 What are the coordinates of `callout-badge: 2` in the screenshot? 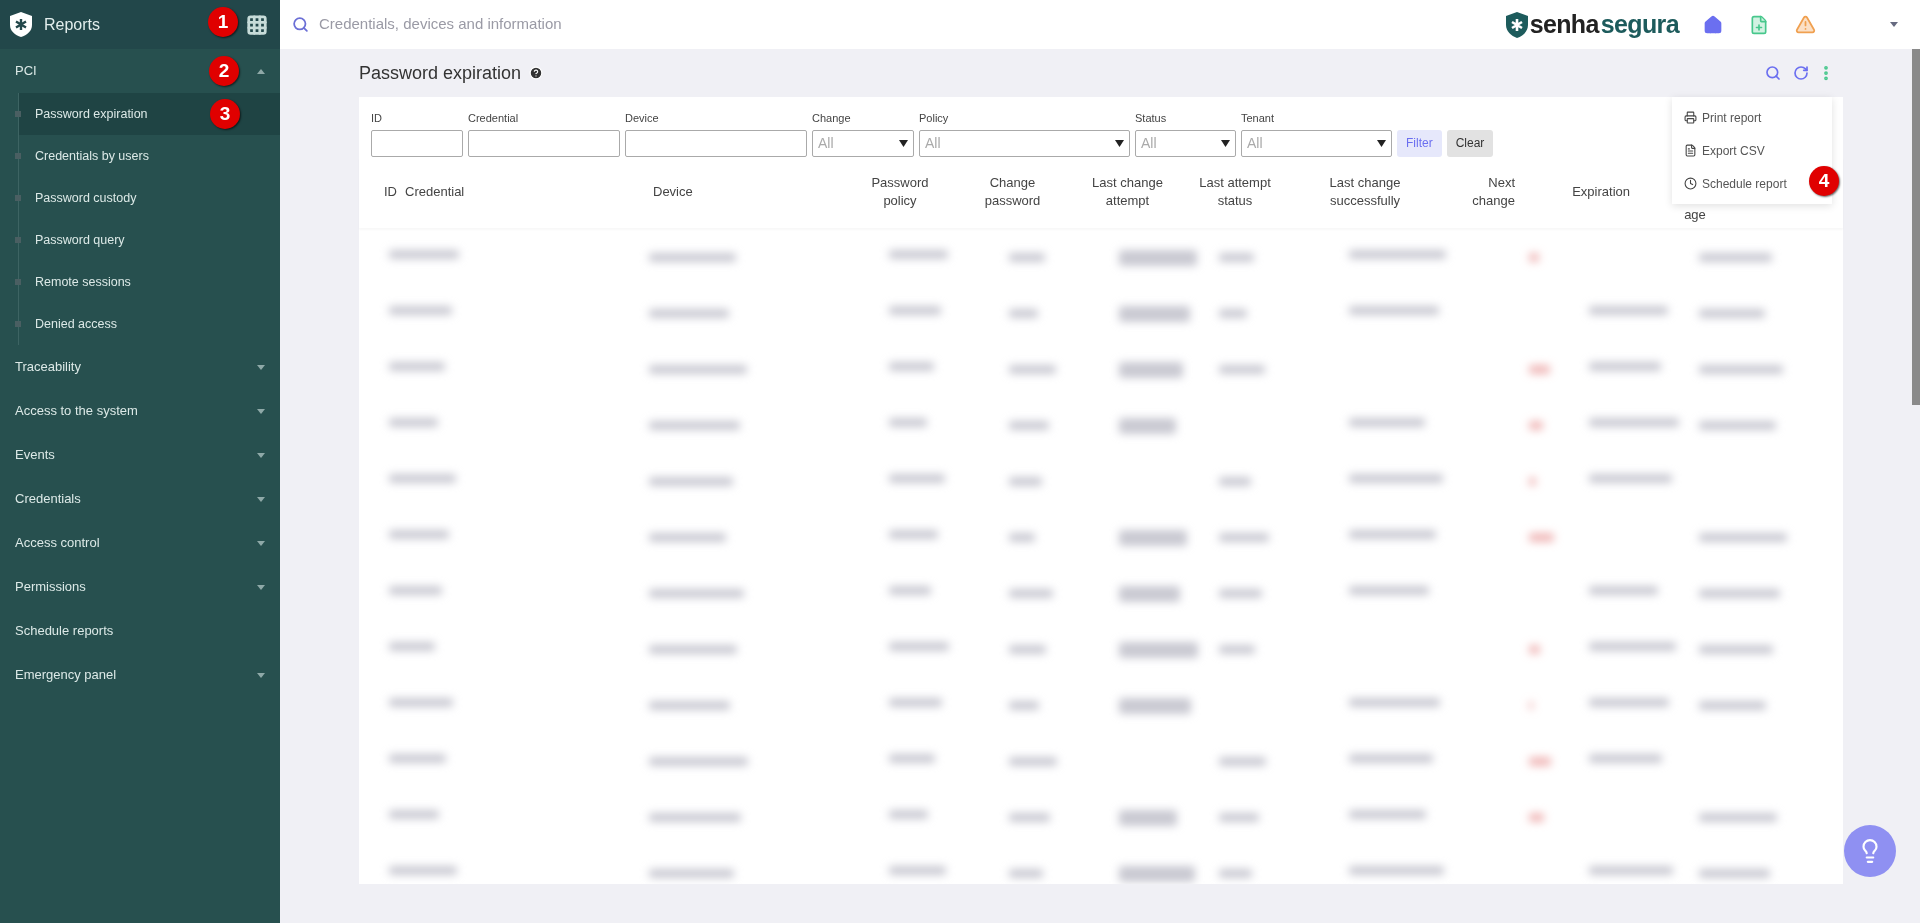 It's located at (224, 71).